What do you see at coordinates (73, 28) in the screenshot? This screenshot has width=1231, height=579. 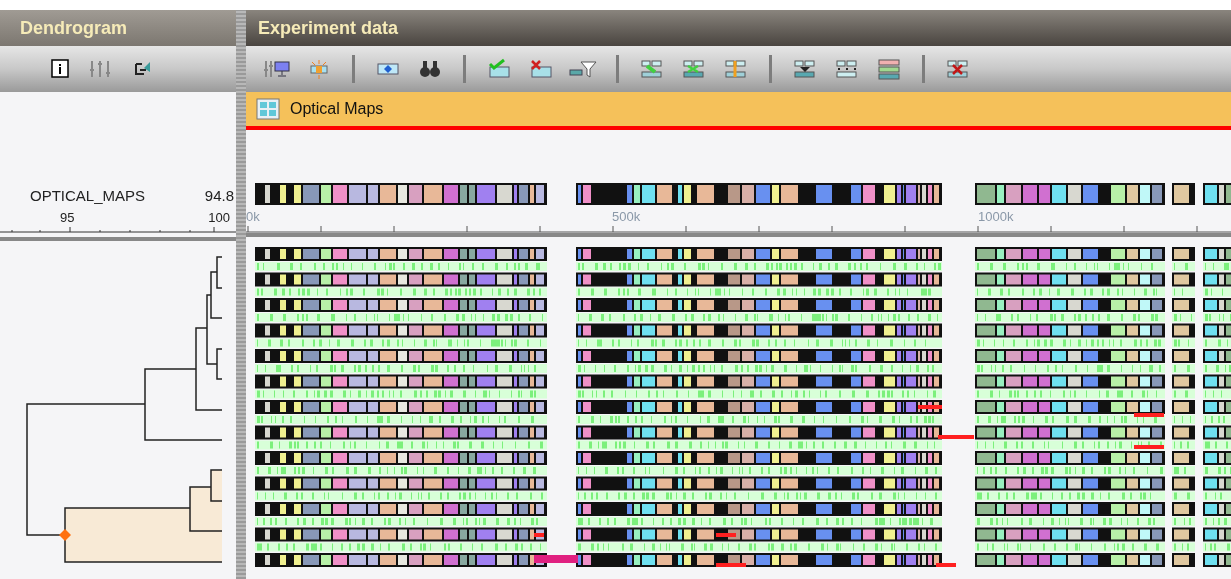 I see `panel-title: Dendrogram` at bounding box center [73, 28].